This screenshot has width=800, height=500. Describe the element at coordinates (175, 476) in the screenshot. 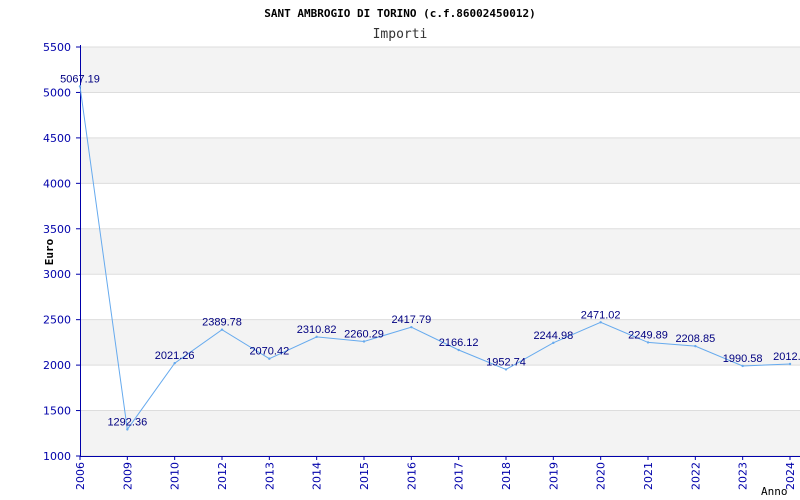

I see `x-tick-label: 2010` at that location.